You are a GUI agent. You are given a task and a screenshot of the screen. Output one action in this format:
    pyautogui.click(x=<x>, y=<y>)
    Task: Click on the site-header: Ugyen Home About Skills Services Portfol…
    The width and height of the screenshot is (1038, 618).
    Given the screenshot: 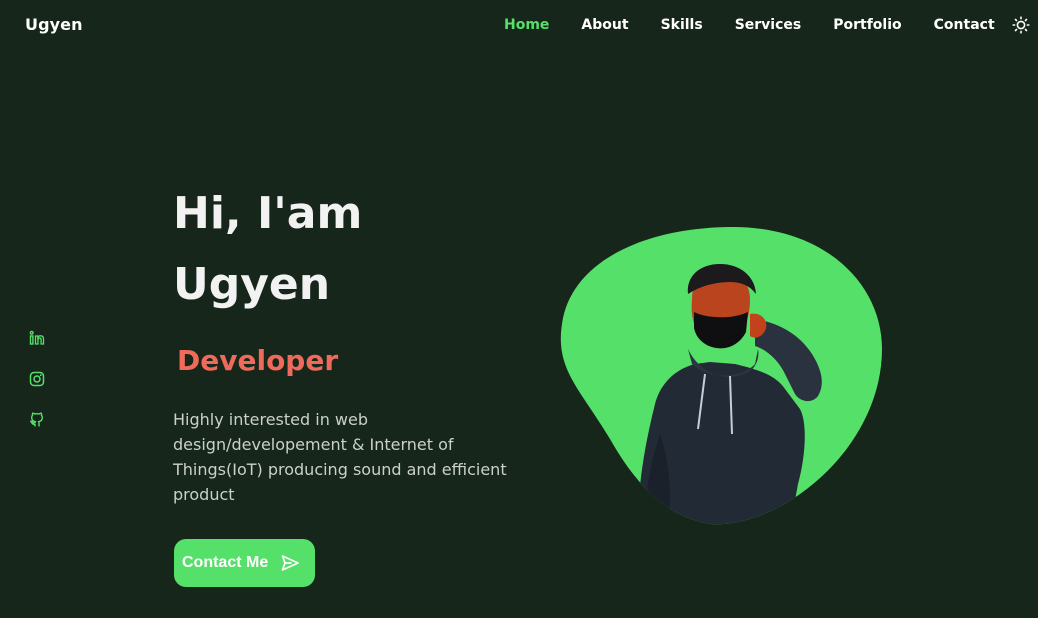 What is the action you would take?
    pyautogui.click(x=519, y=25)
    